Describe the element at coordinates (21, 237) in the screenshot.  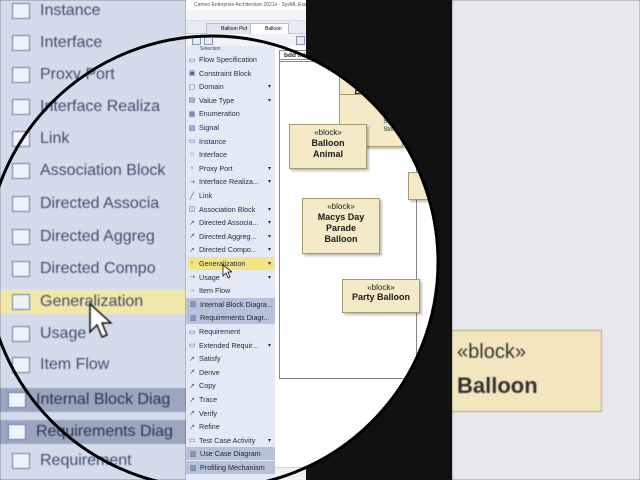
I see `directed-aggregation-icon` at that location.